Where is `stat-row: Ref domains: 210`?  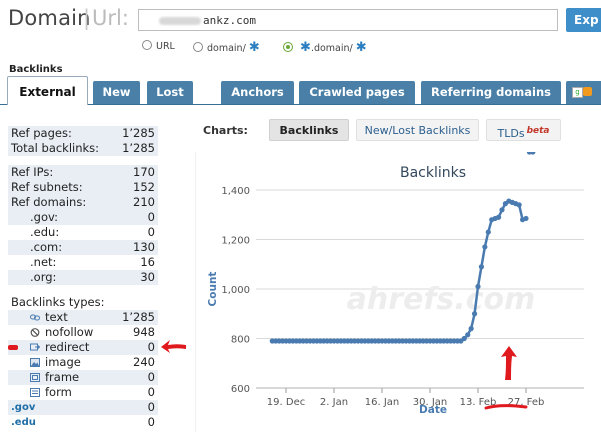
stat-row: Ref domains: 210 is located at coordinates (83, 202).